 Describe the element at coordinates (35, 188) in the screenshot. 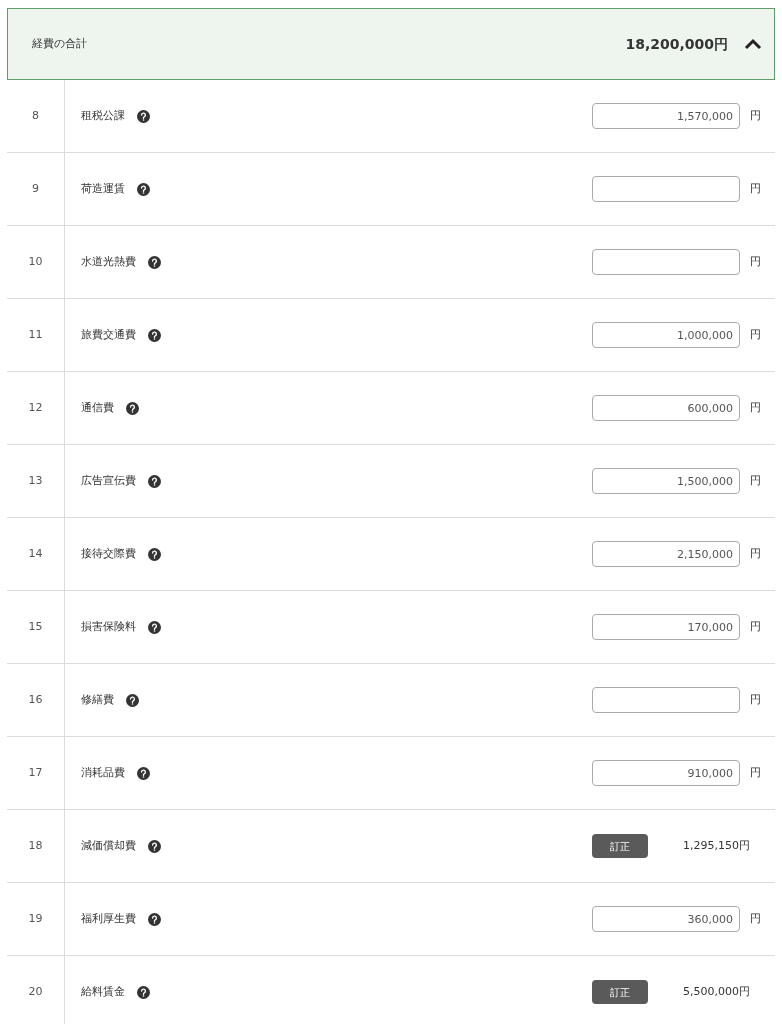

I see `row-number: 9` at that location.